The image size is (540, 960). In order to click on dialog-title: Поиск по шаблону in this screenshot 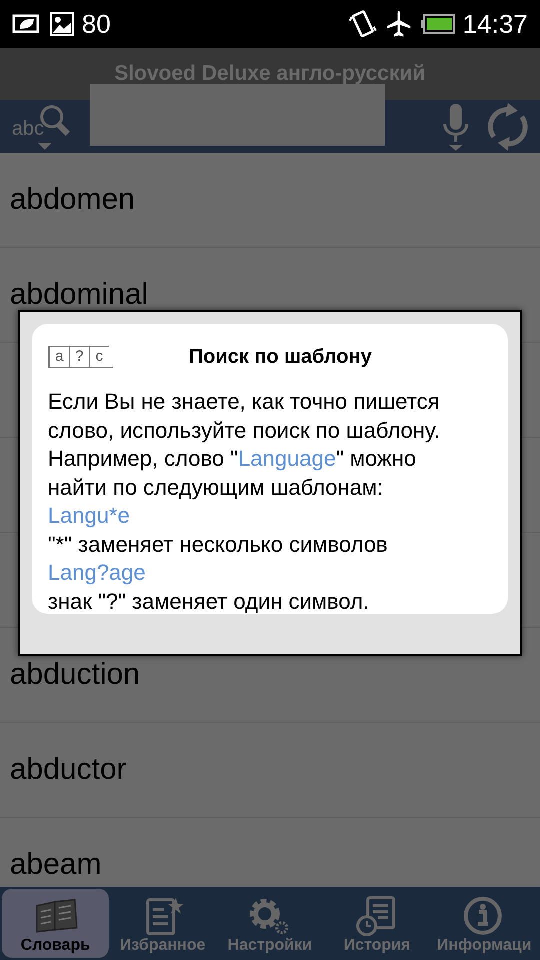, I will do `click(280, 357)`.